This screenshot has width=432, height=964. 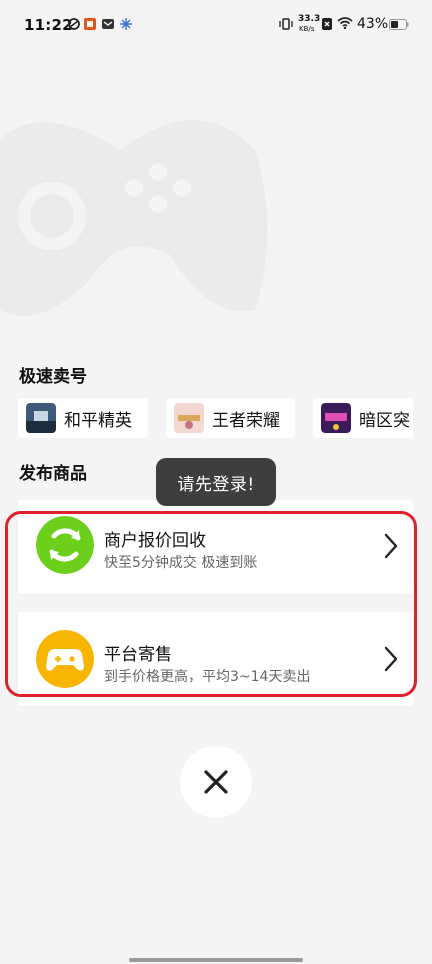 What do you see at coordinates (155, 541) in the screenshot?
I see `option-title: 商户报价回收` at bounding box center [155, 541].